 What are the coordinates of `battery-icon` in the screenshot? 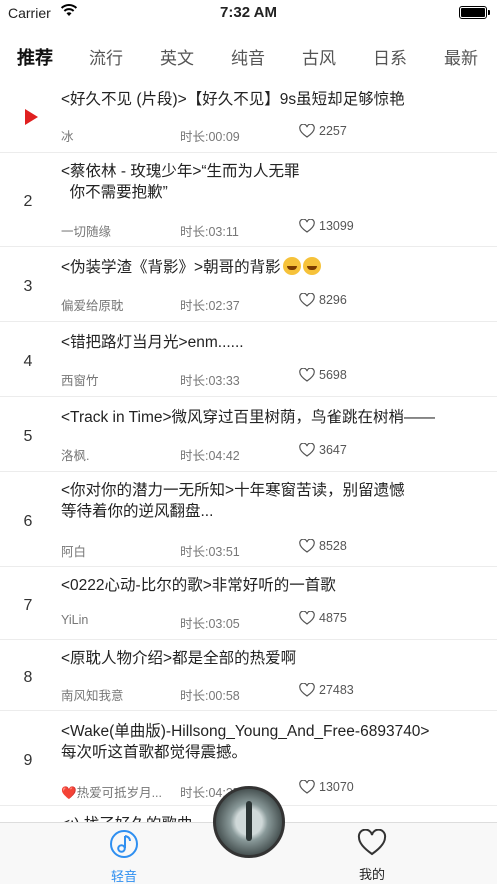 It's located at (474, 12).